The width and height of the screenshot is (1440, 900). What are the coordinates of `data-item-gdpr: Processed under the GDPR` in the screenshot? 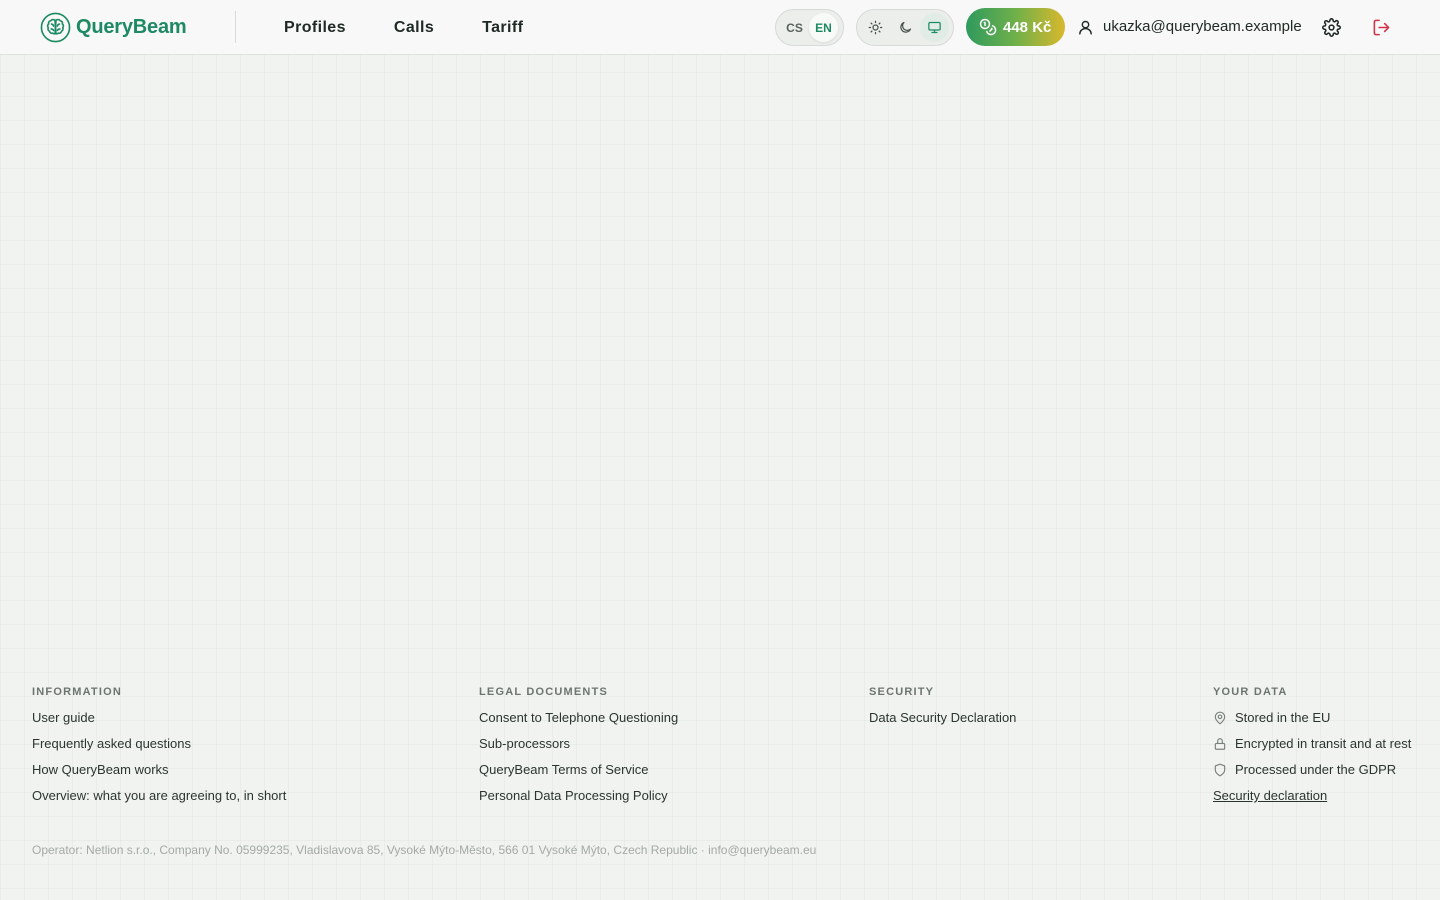 It's located at (1312, 775).